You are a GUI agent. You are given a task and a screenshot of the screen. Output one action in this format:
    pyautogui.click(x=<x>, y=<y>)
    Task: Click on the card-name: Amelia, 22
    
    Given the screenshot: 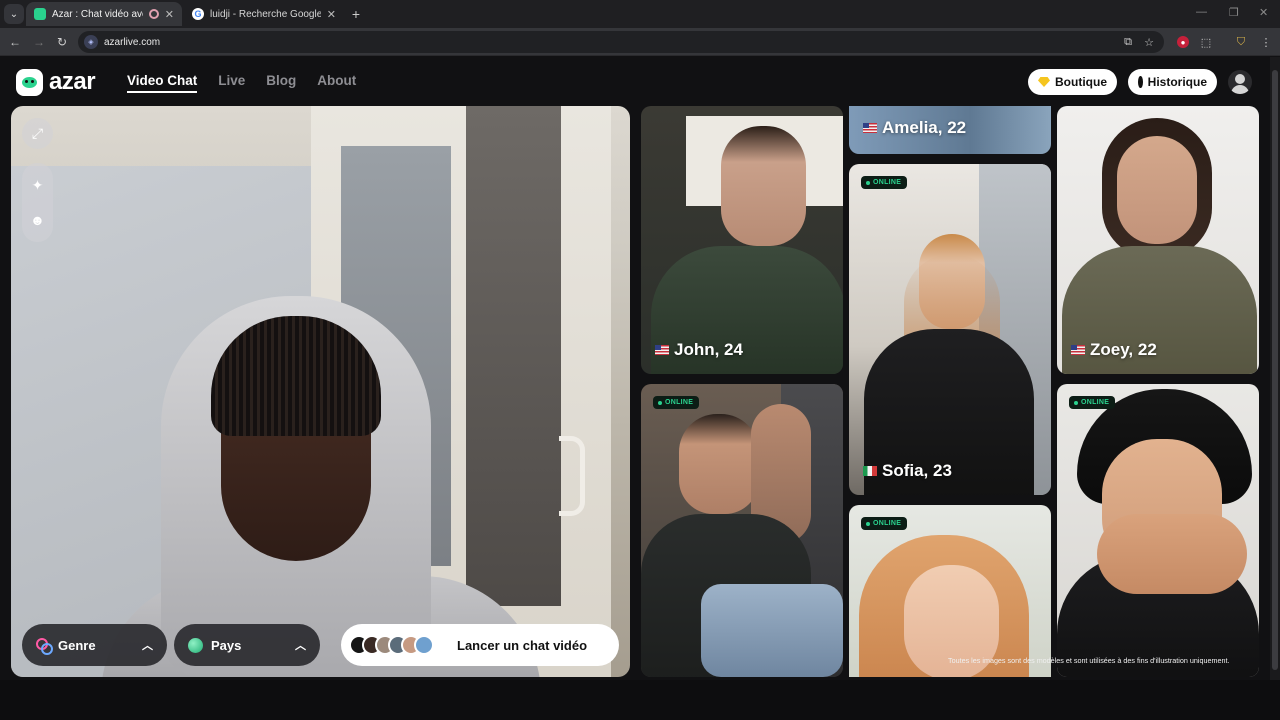 What is the action you would take?
    pyautogui.click(x=914, y=128)
    